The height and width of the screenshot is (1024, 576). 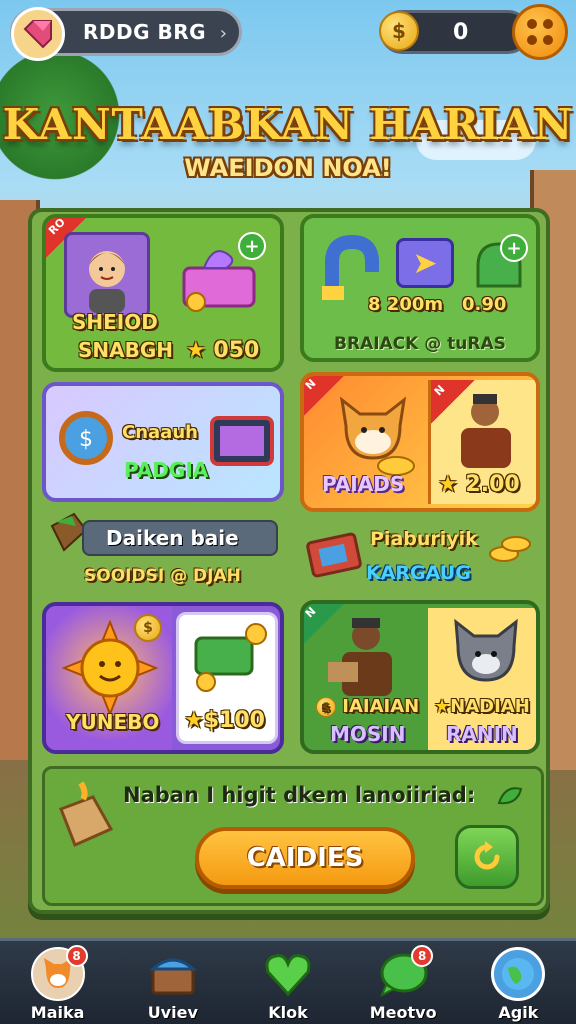 I want to click on avatar-gem-icon, so click(x=38, y=34).